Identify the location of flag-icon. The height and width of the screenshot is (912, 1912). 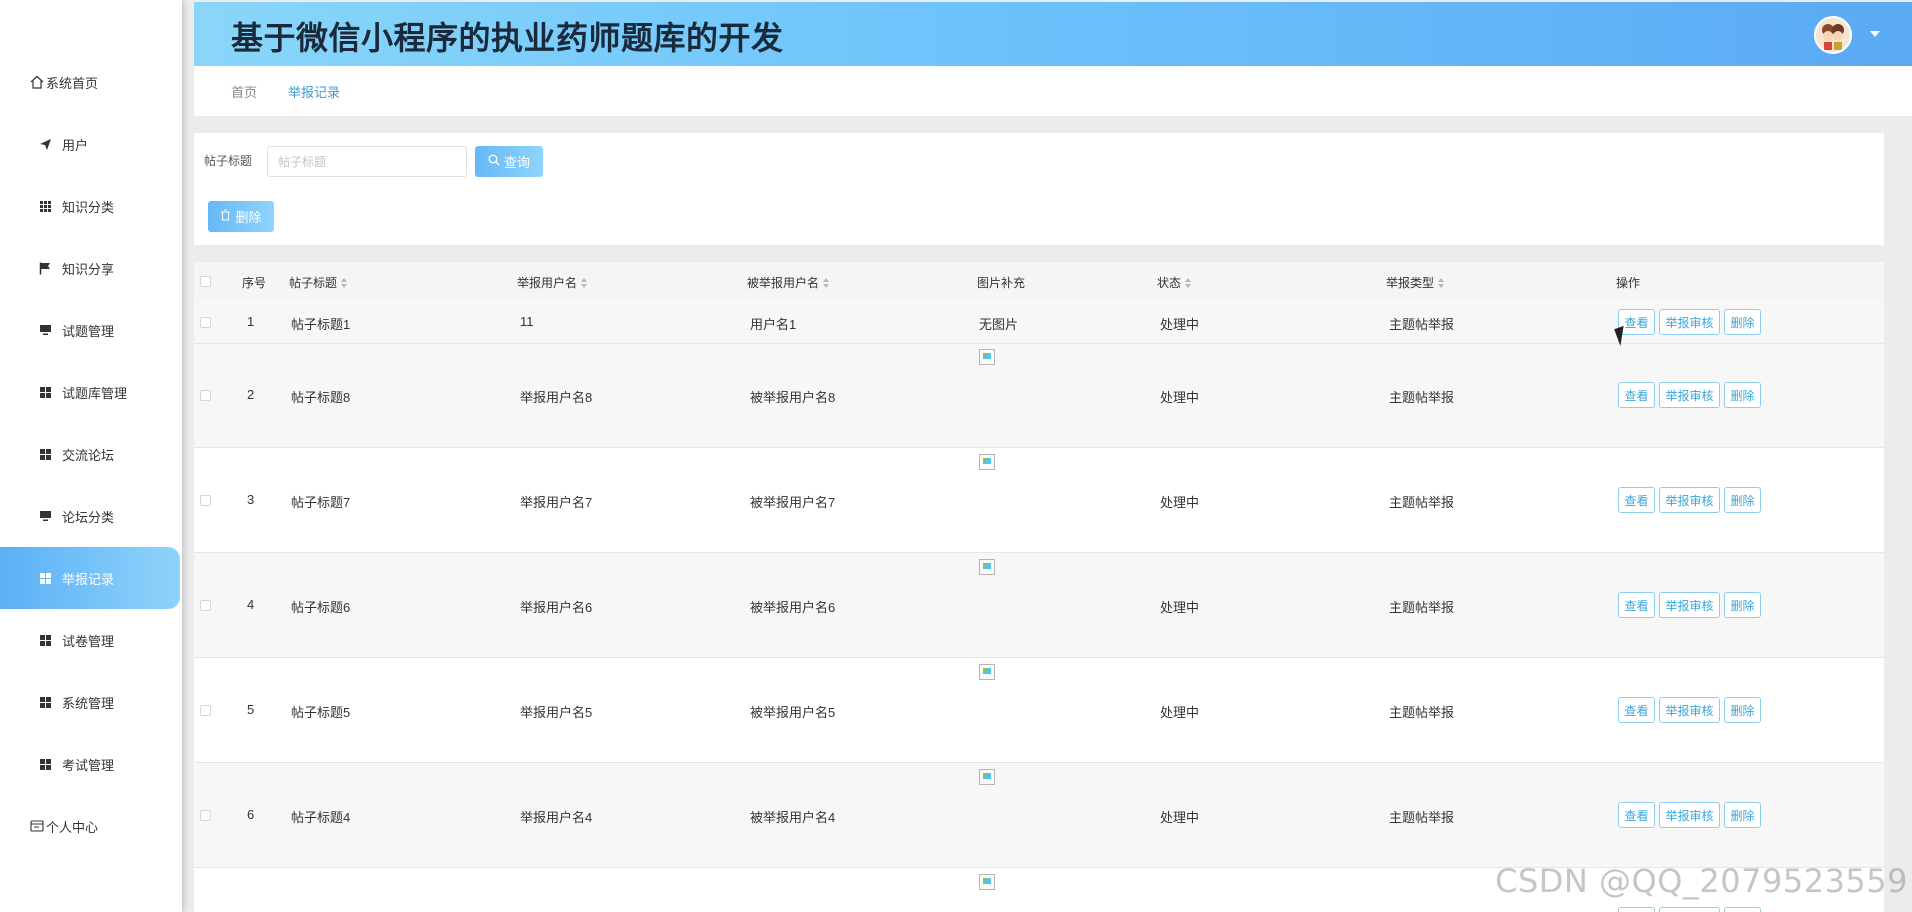
(45, 268).